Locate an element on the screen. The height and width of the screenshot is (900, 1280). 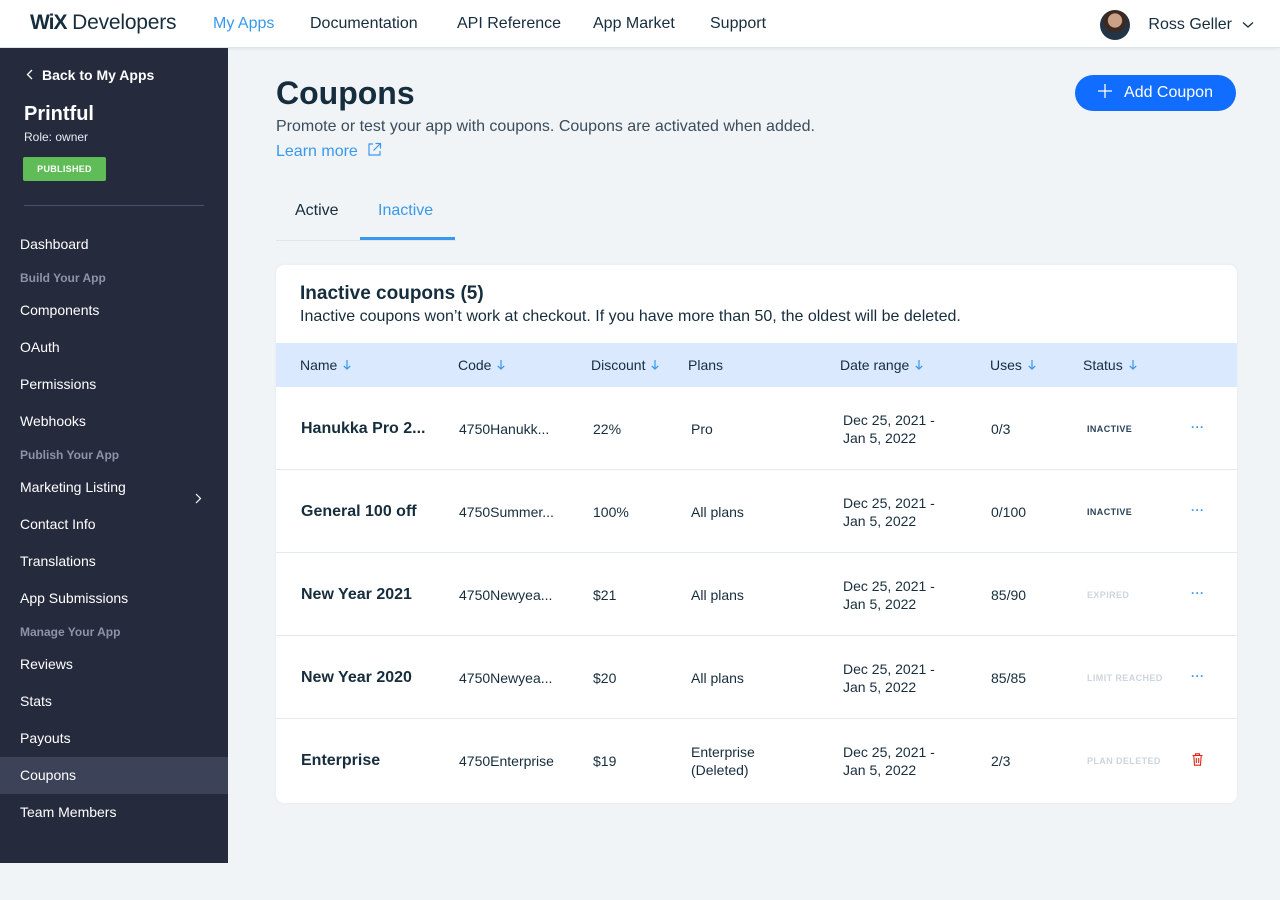
sidebar-item-app-submissions: App Submissions is located at coordinates (114, 598).